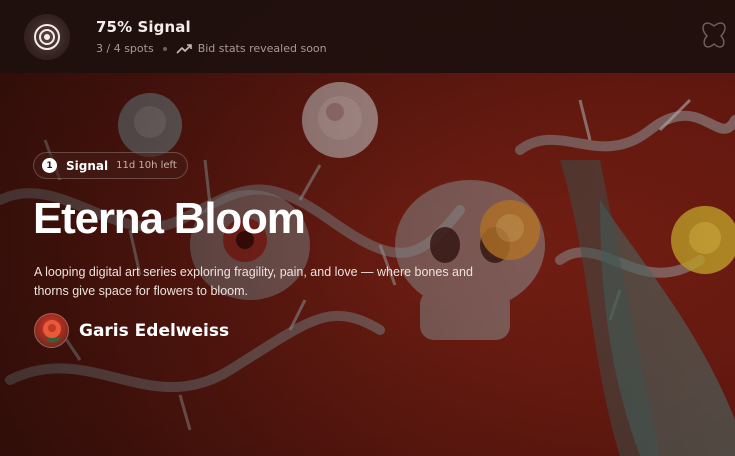 The width and height of the screenshot is (735, 456). I want to click on signal-badge, so click(47, 36).